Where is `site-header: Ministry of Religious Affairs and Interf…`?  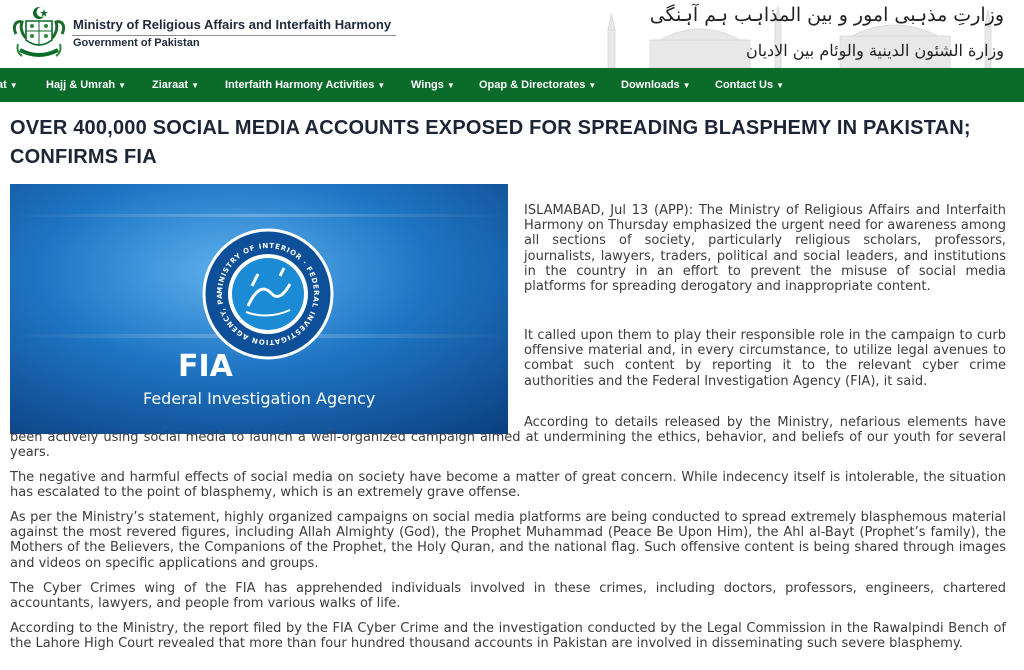
site-header: Ministry of Religious Affairs and Interf… is located at coordinates (512, 34).